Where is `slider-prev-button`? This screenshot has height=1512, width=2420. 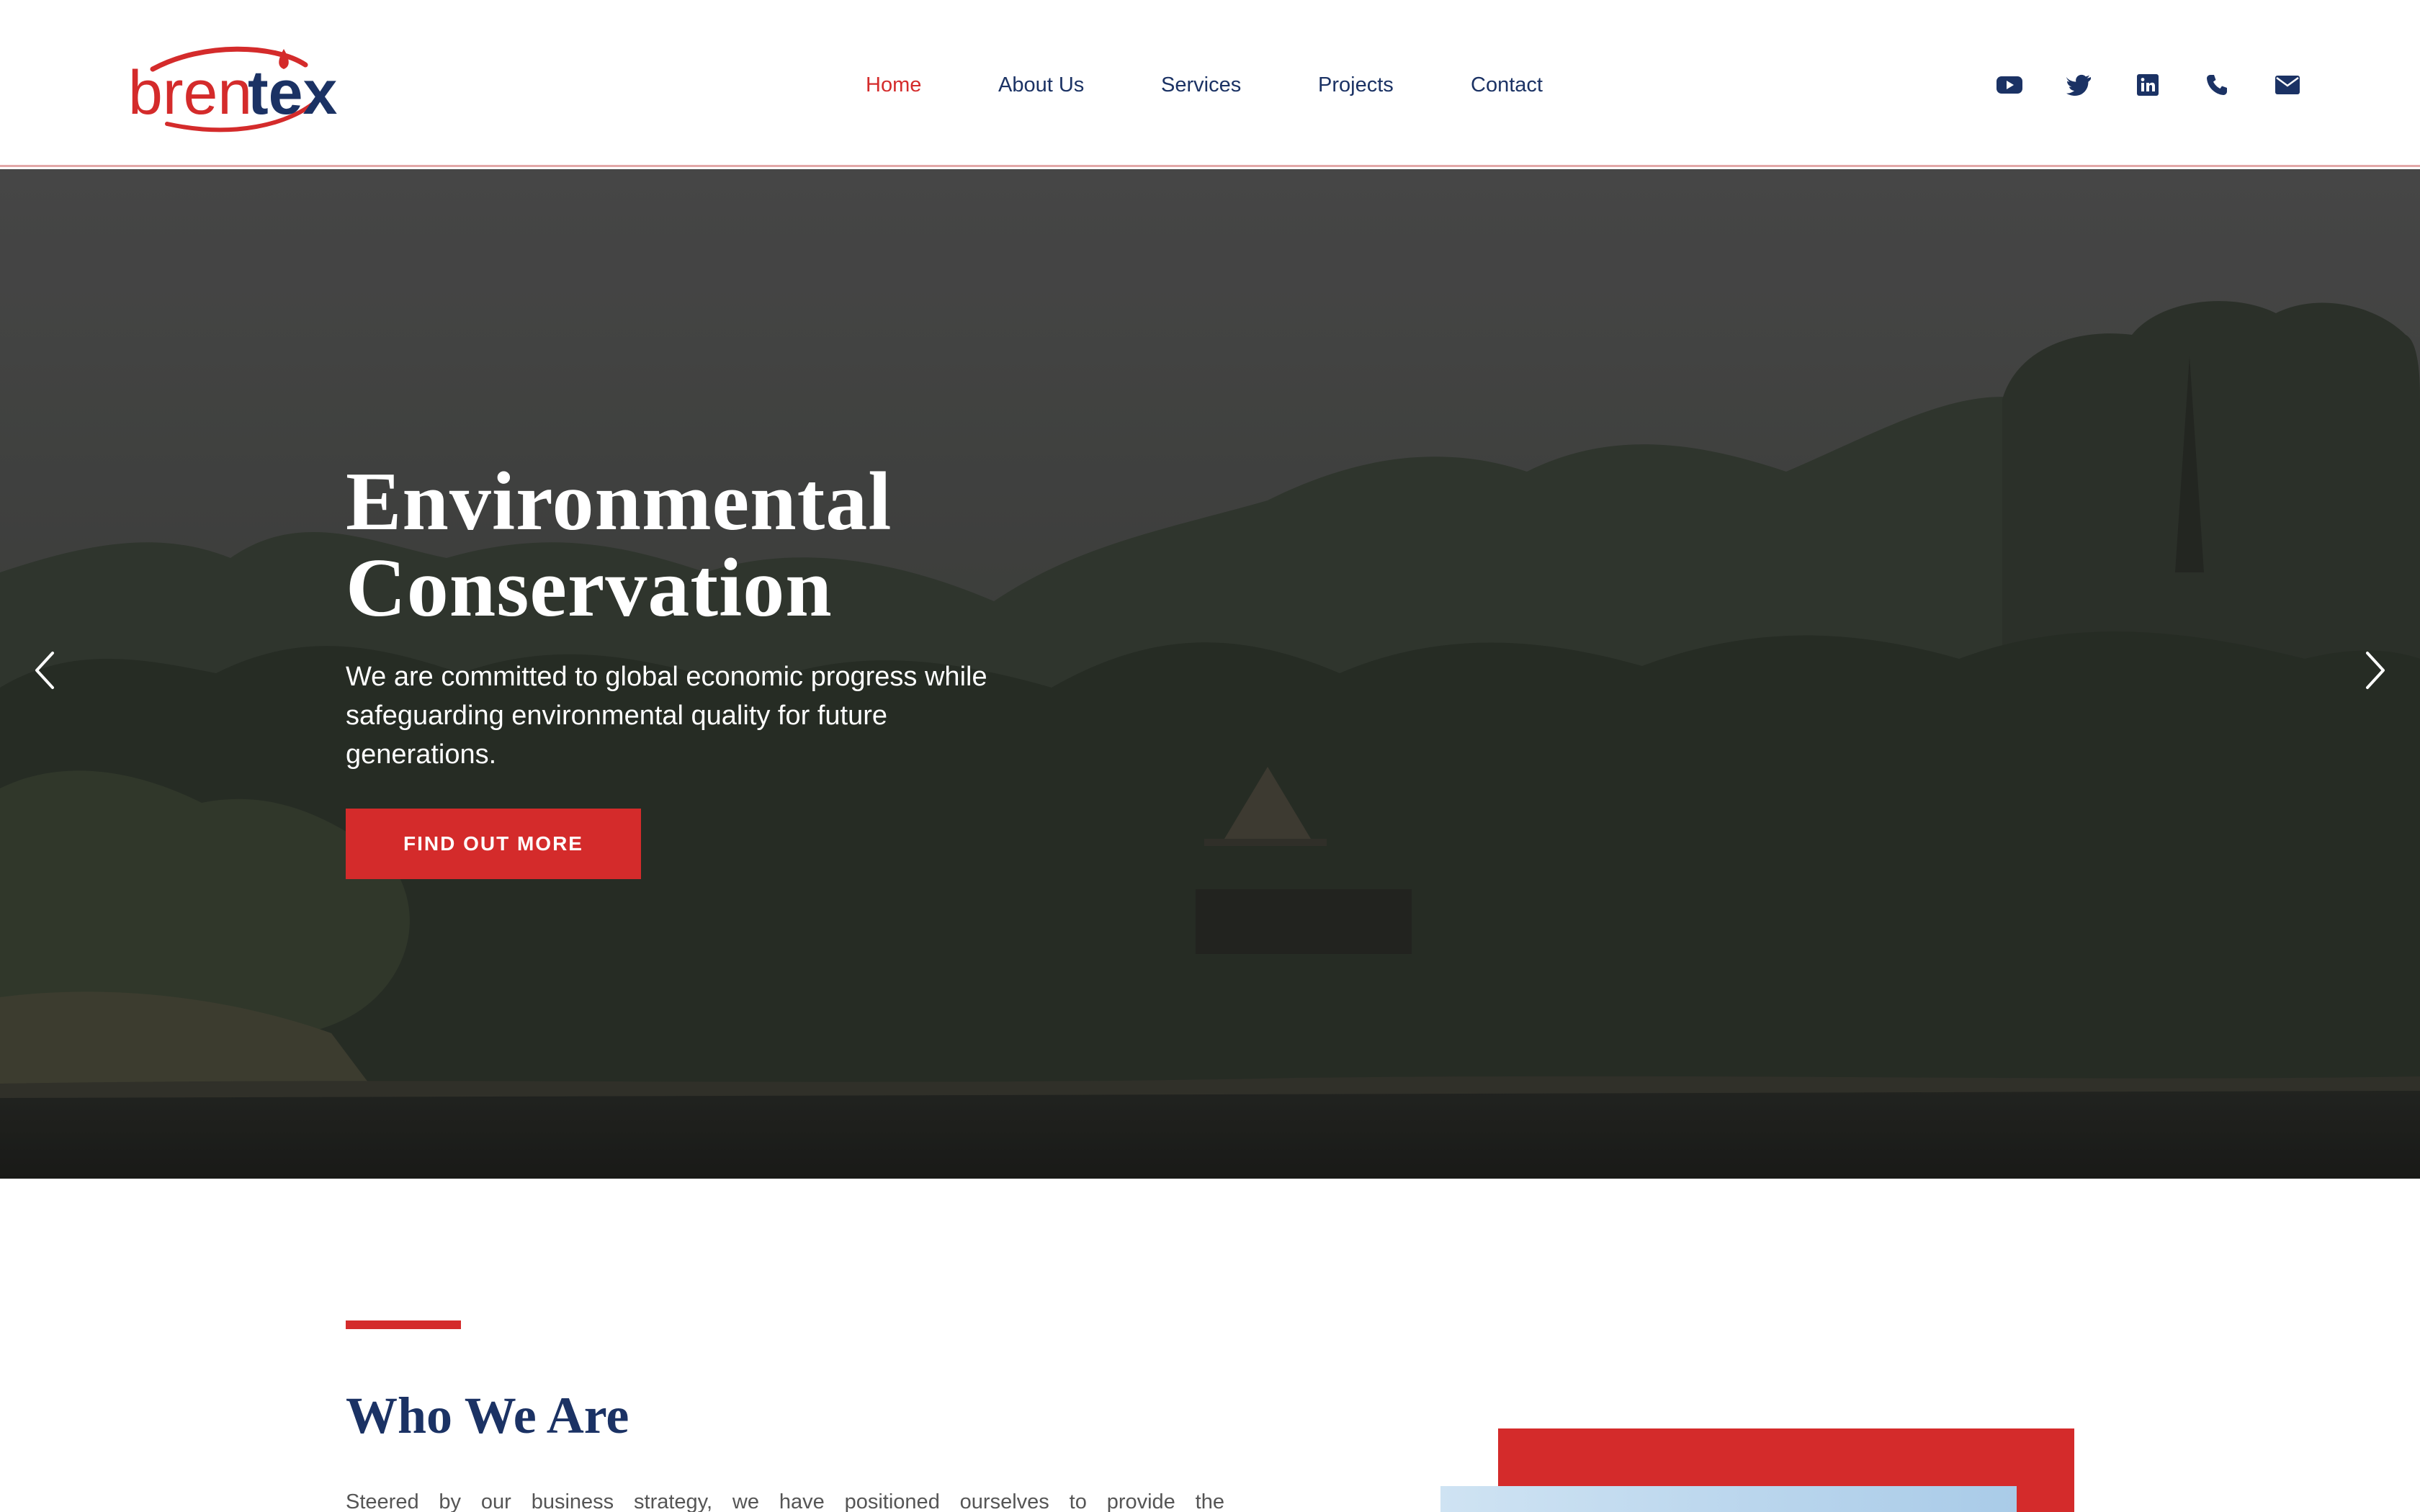 slider-prev-button is located at coordinates (44, 670).